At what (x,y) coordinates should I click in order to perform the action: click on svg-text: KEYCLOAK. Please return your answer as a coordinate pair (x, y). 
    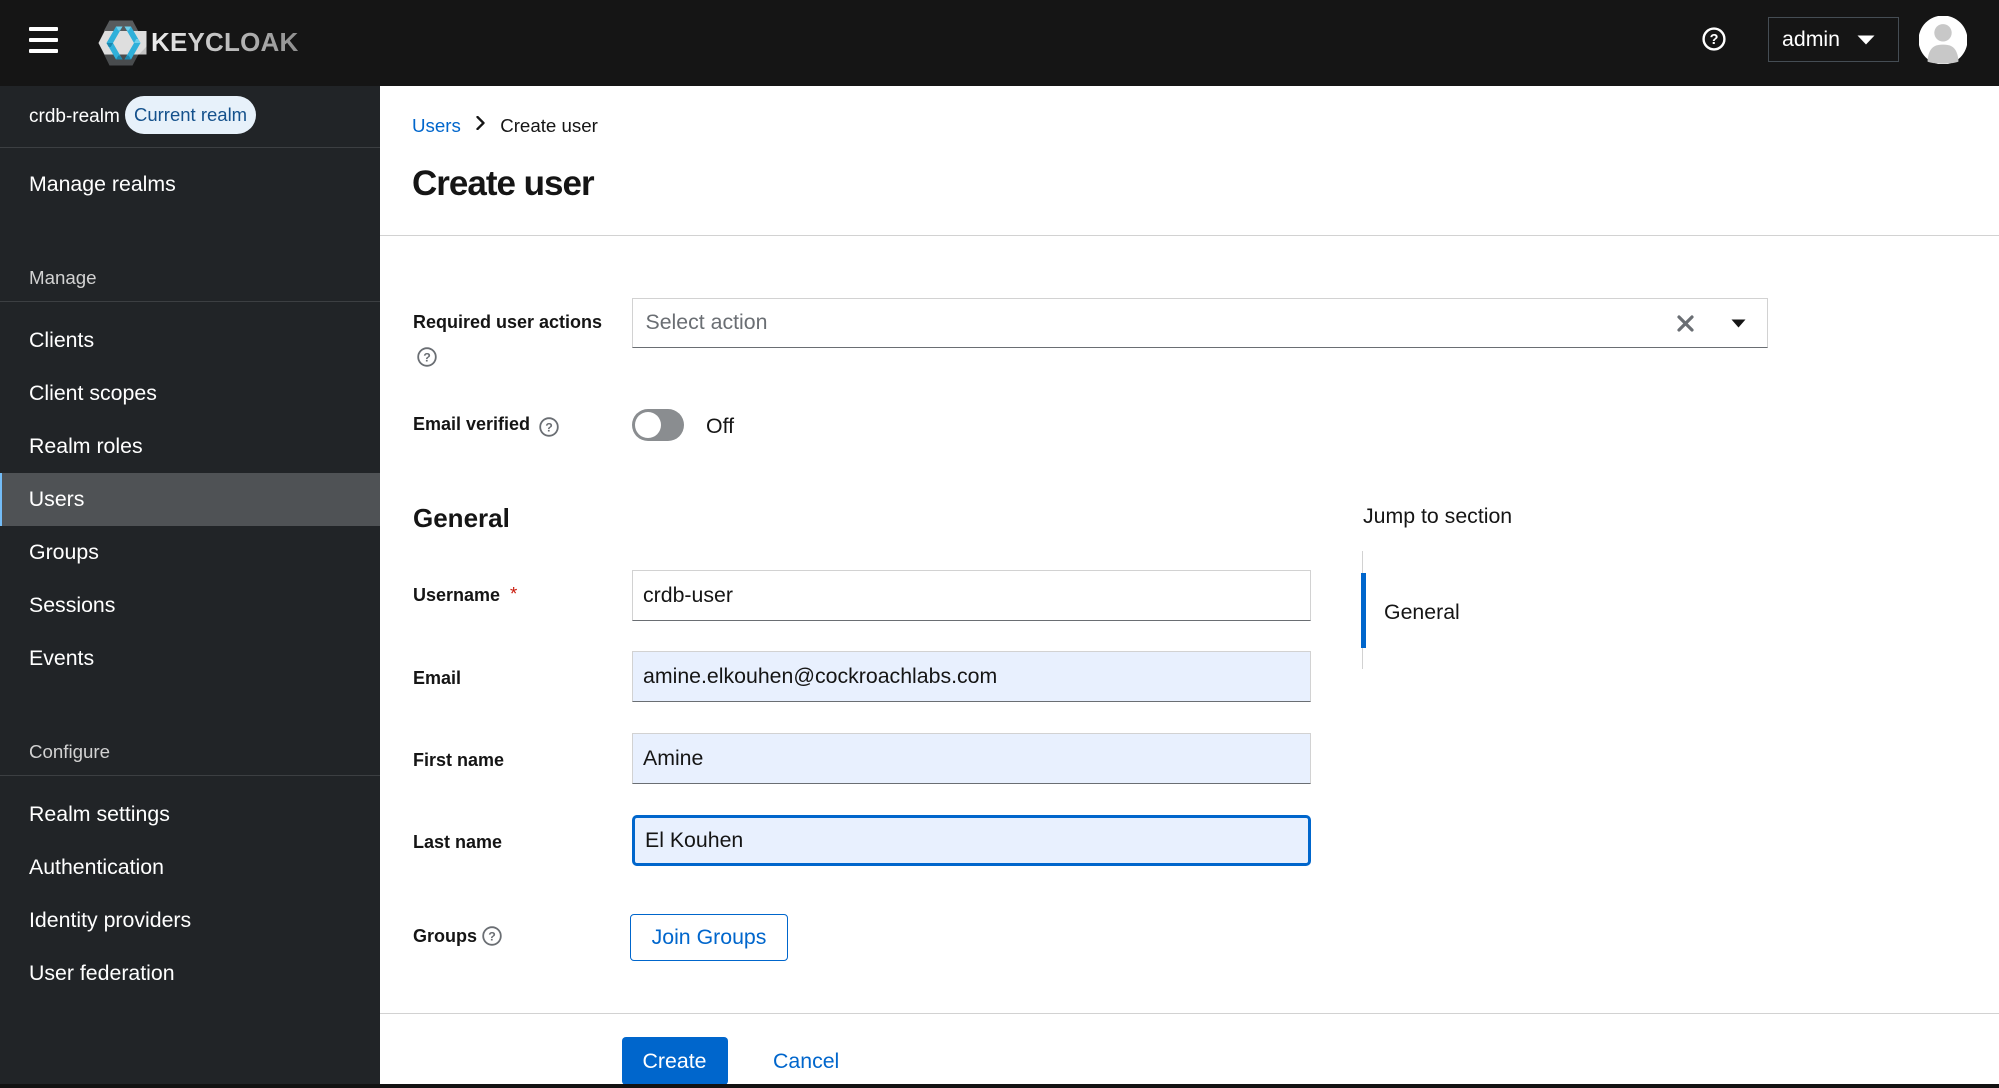
    Looking at the image, I should click on (225, 42).